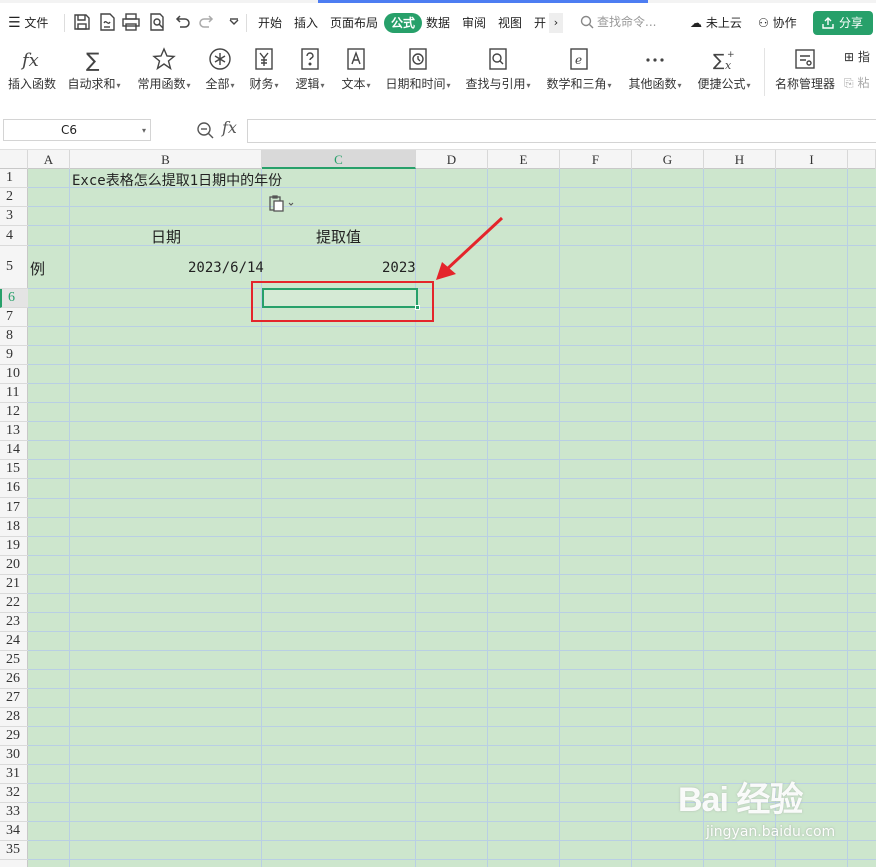  Describe the element at coordinates (655, 72) in the screenshot. I see `other-functions-button: 其他函数▾` at that location.